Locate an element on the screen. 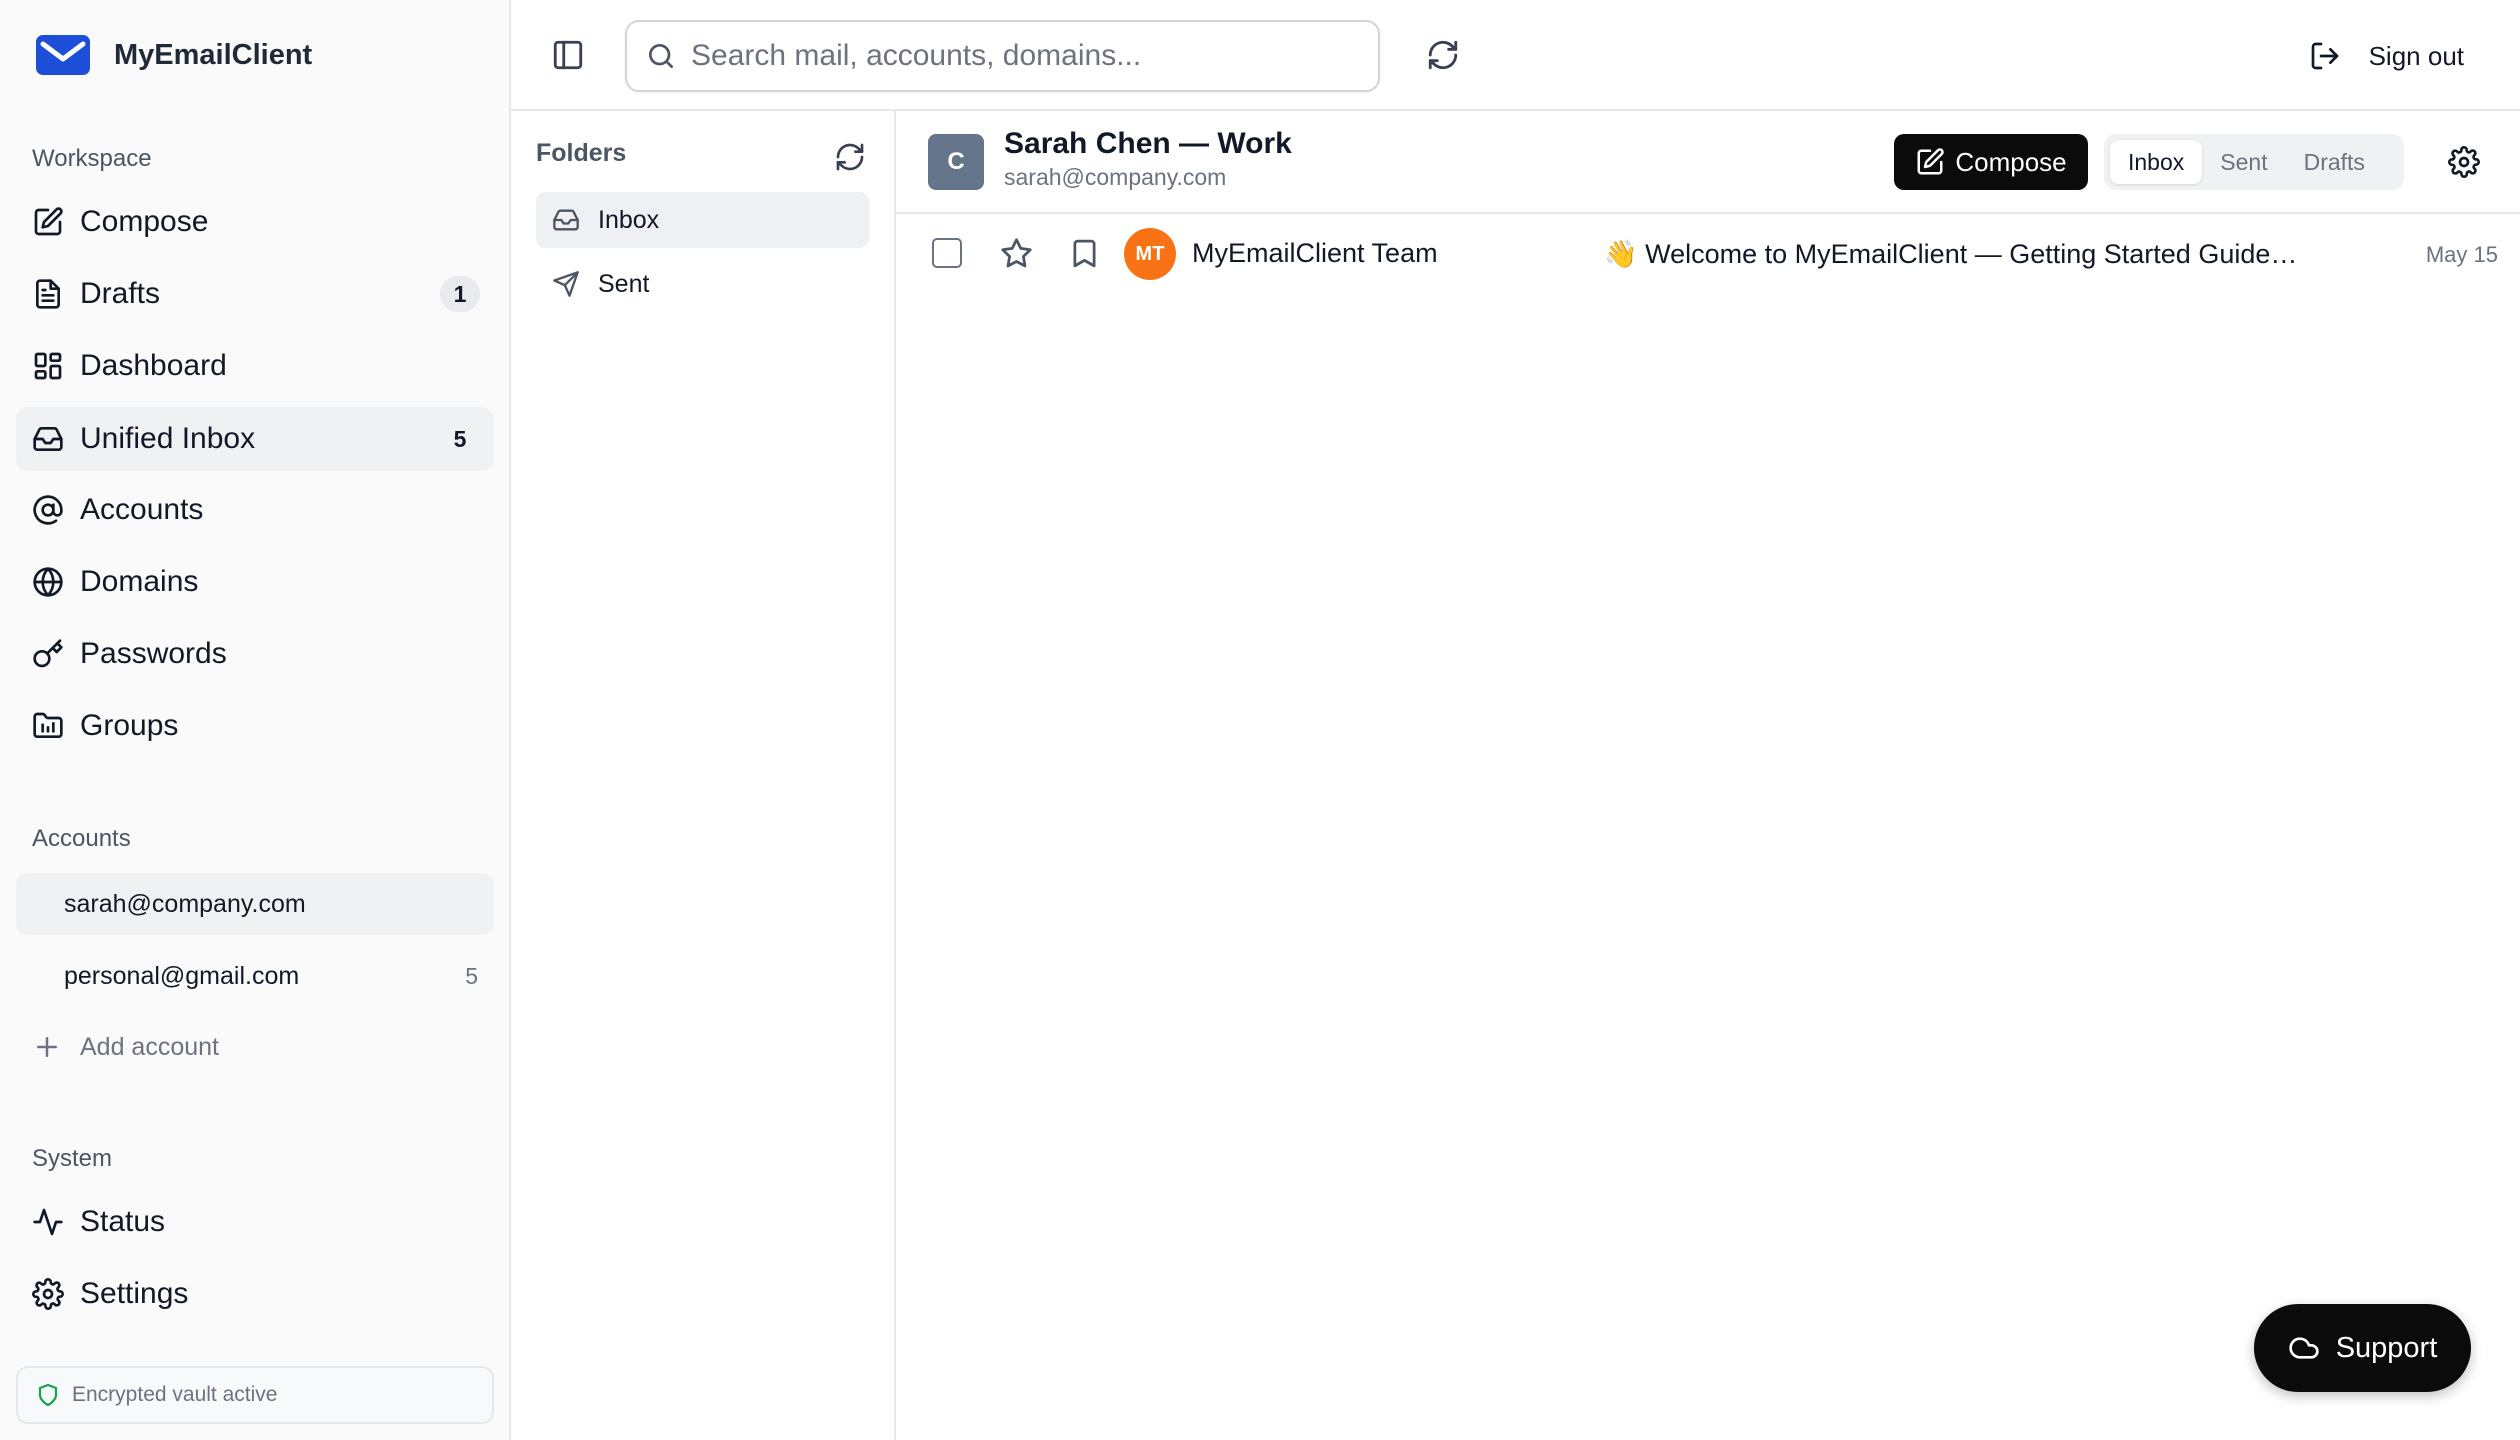  folder-label: Inbox is located at coordinates (629, 219).